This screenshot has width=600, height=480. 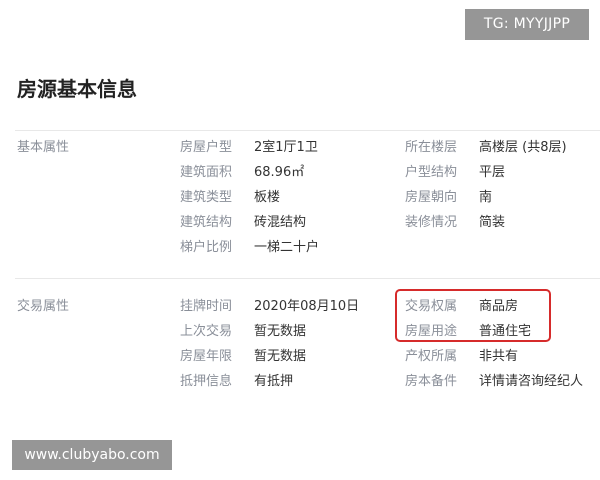 I want to click on field-value: 非共有, so click(x=499, y=356).